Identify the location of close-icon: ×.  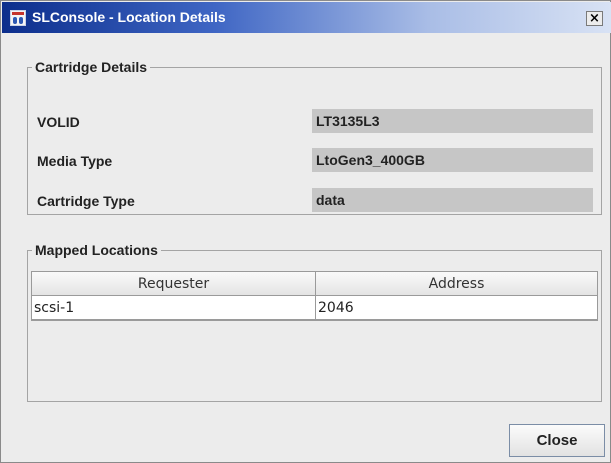
(594, 18).